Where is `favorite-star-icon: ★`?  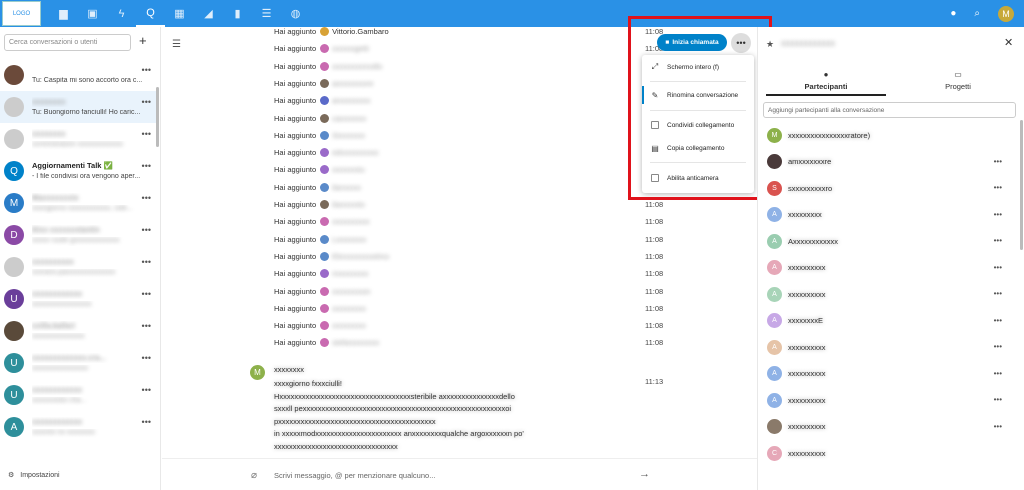 favorite-star-icon: ★ is located at coordinates (770, 44).